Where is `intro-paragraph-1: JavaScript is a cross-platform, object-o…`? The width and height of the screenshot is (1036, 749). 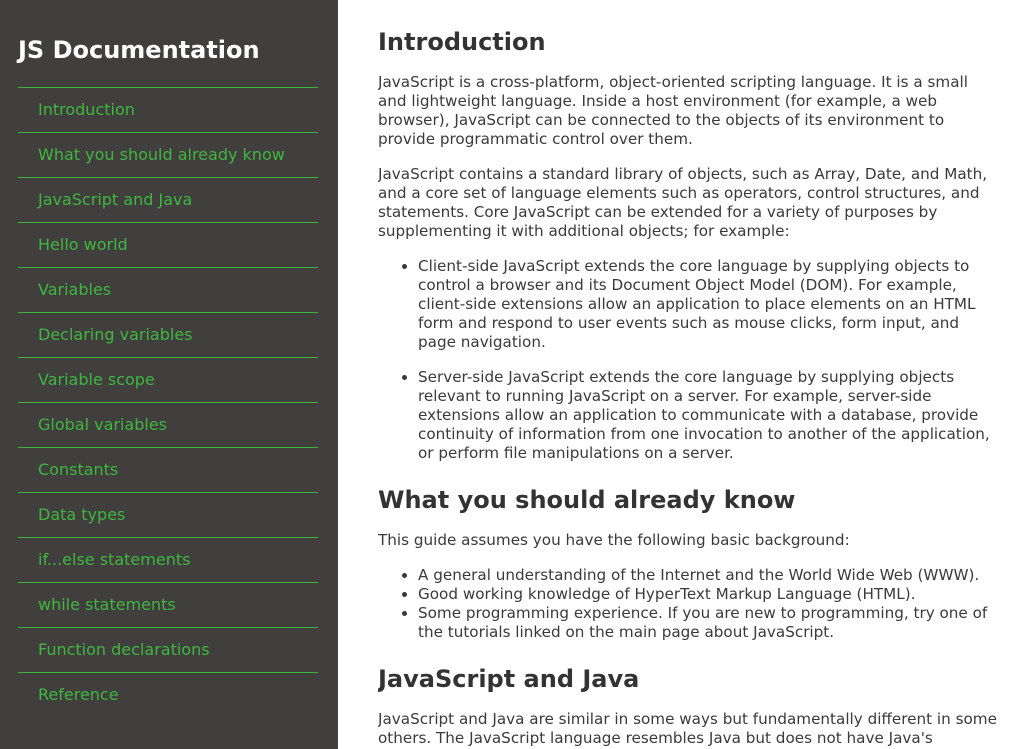 intro-paragraph-1: JavaScript is a cross-platform, object-o… is located at coordinates (673, 110).